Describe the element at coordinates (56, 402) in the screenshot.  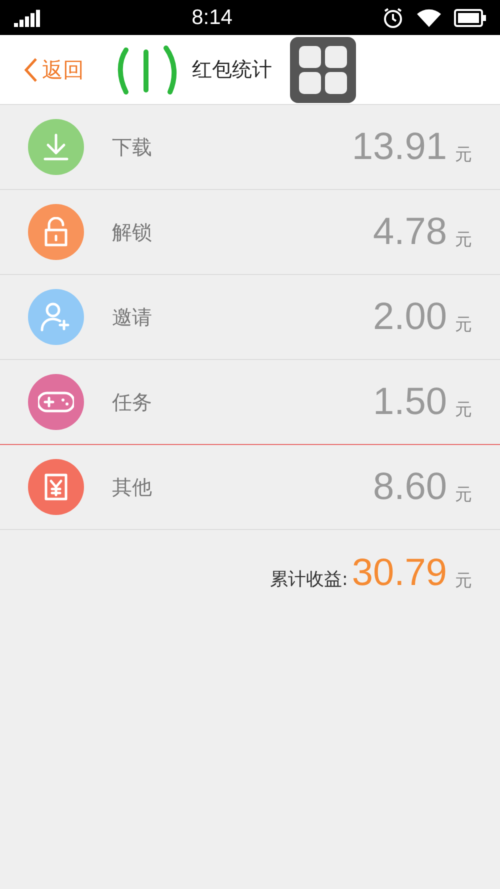
I see `gamepad-icon` at that location.